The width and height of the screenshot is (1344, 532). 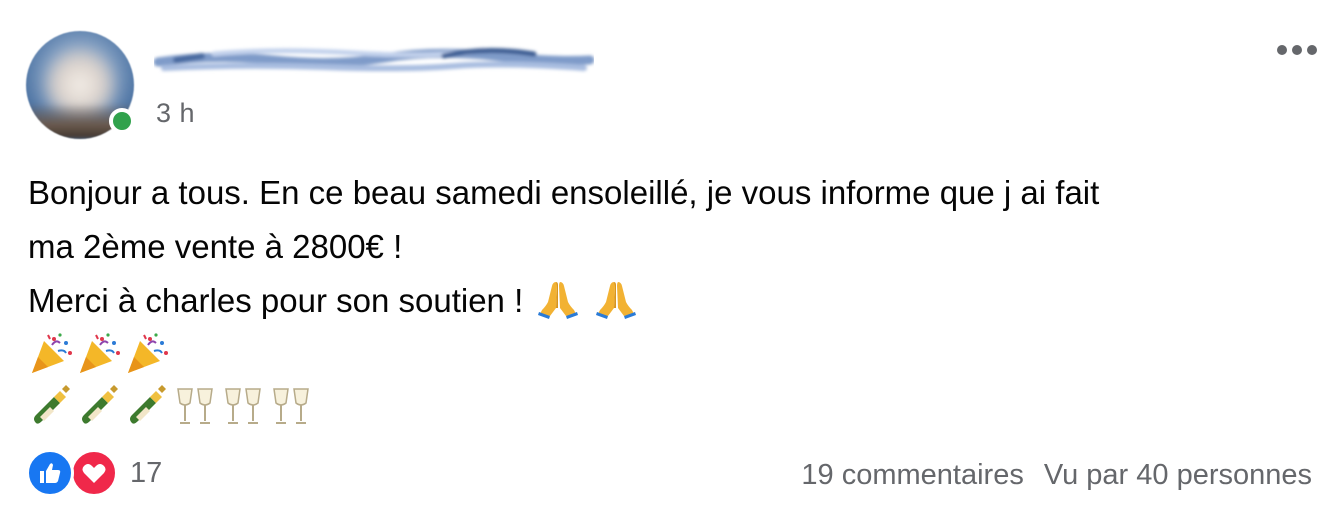 I want to click on online-status-indicator, so click(x=122, y=121).